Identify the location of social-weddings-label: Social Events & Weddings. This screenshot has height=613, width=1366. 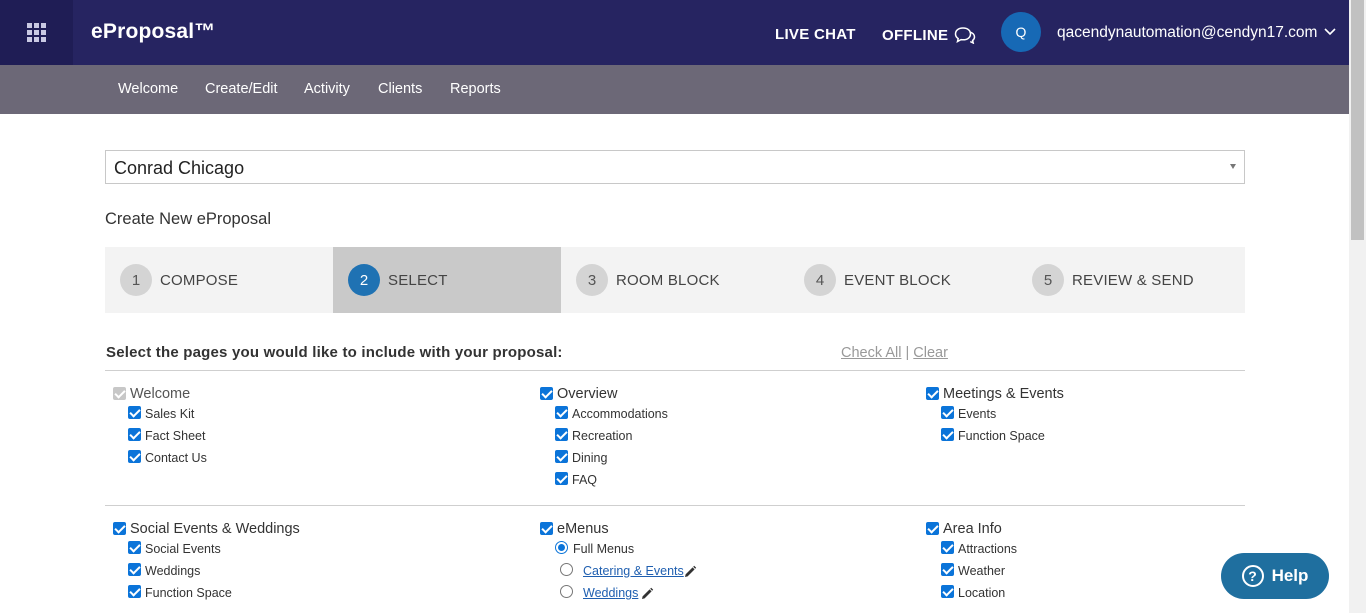
(215, 529).